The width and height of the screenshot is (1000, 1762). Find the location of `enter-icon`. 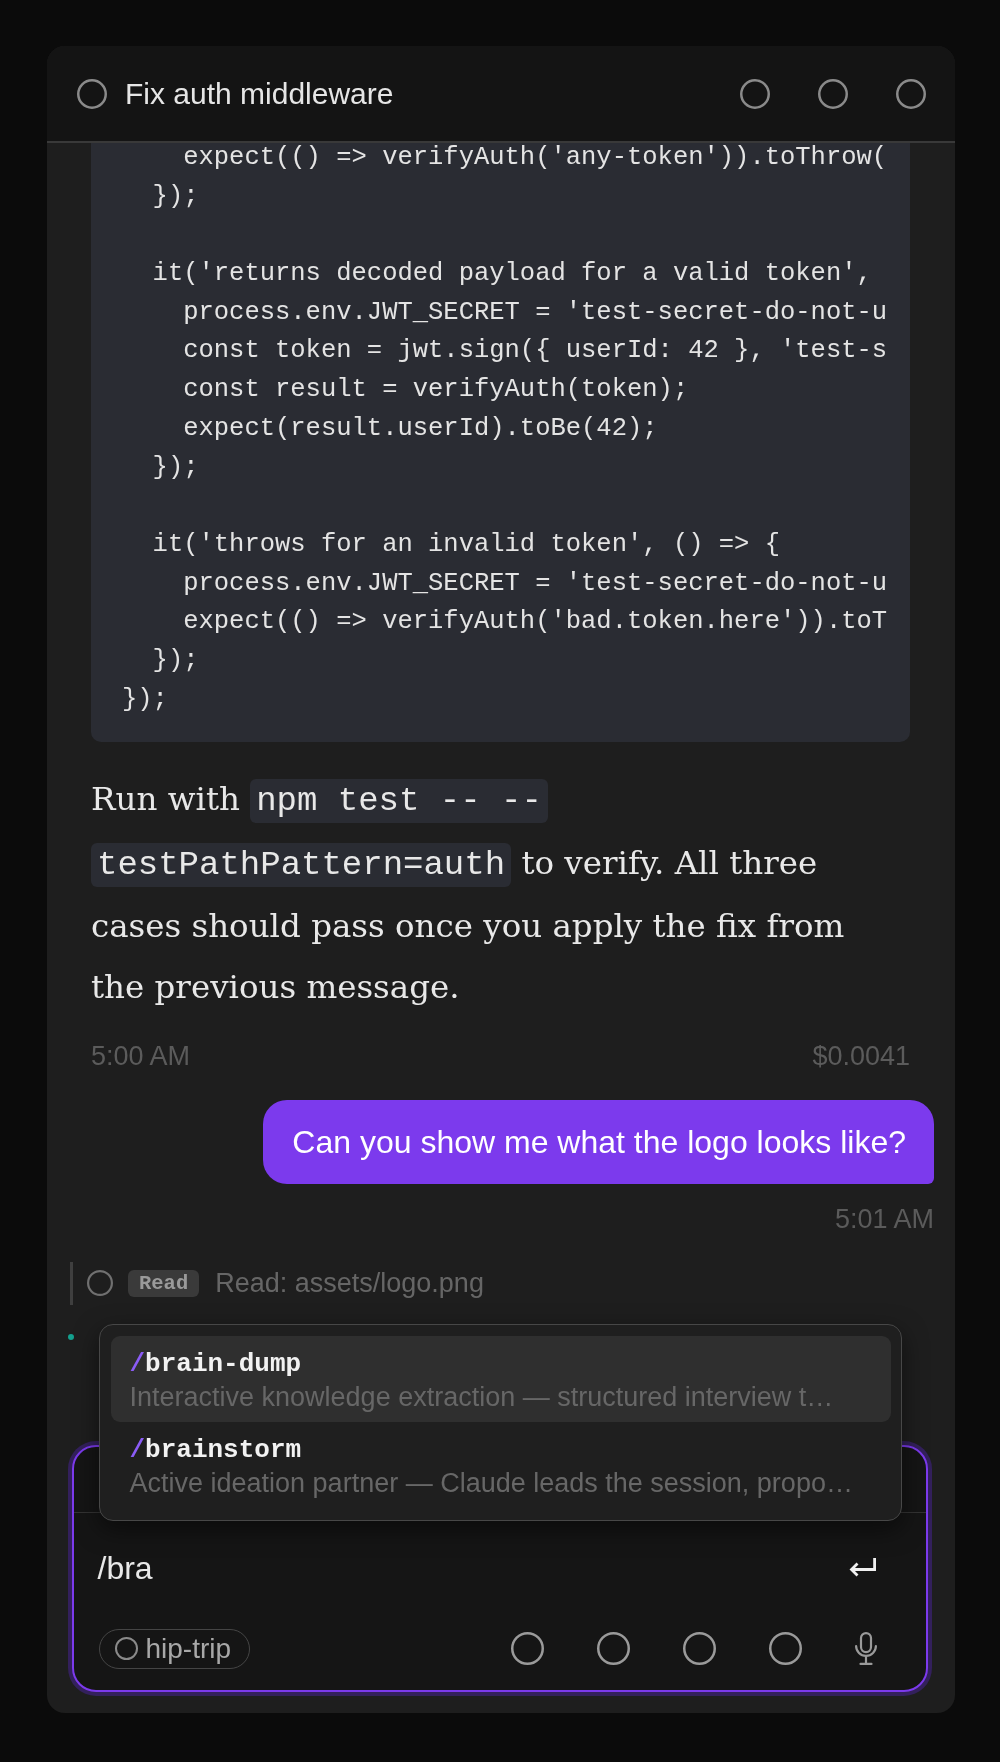

enter-icon is located at coordinates (862, 1567).